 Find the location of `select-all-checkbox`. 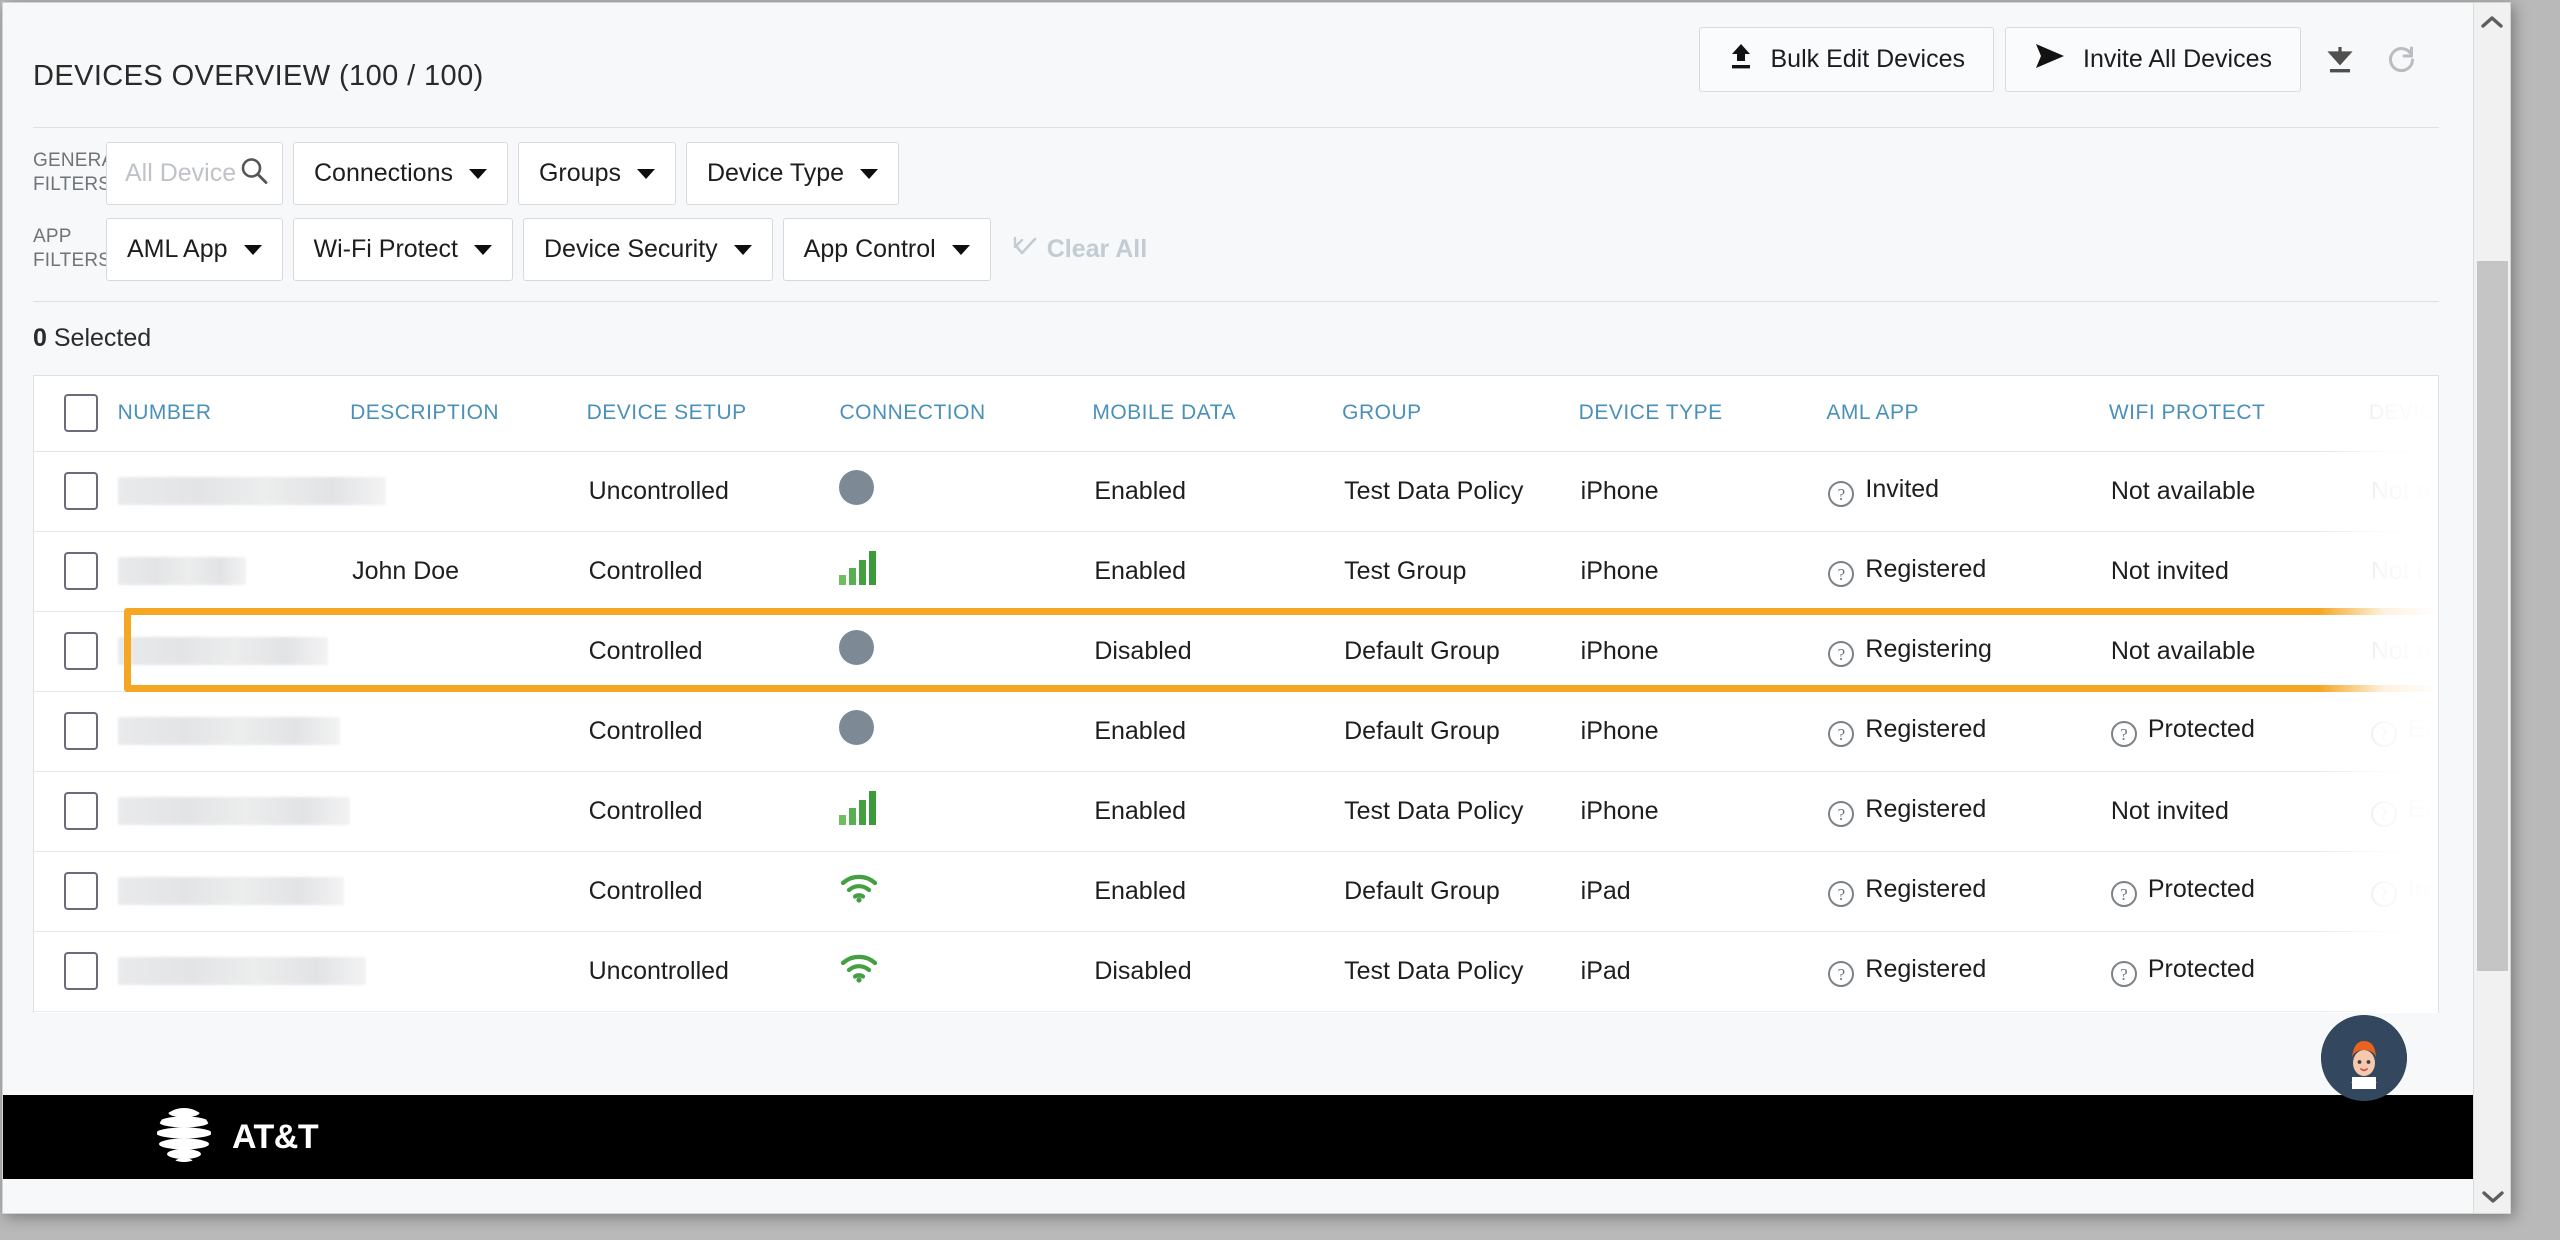

select-all-checkbox is located at coordinates (81, 413).